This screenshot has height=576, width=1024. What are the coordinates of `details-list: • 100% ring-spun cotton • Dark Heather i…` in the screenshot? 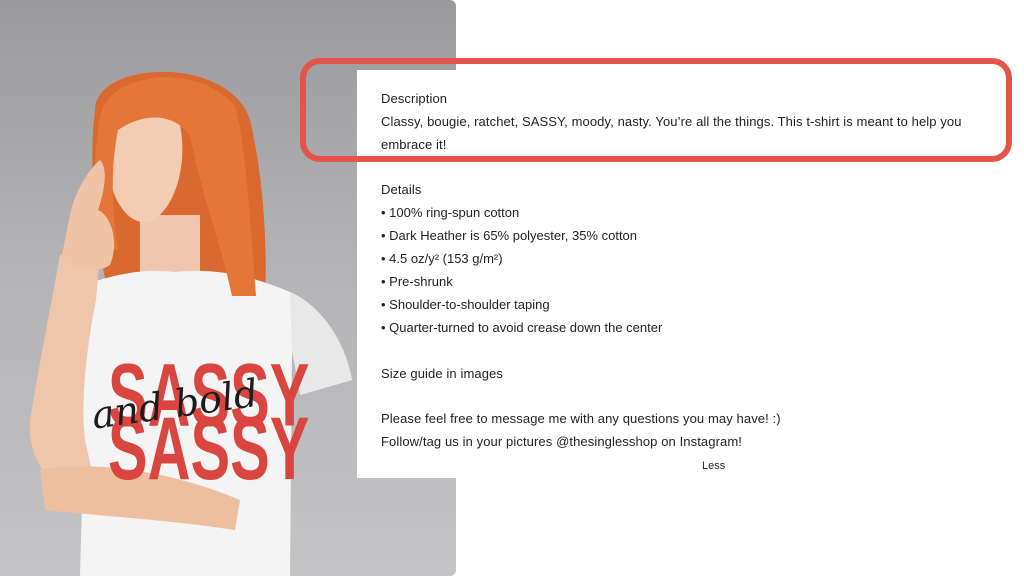 It's located at (521, 270).